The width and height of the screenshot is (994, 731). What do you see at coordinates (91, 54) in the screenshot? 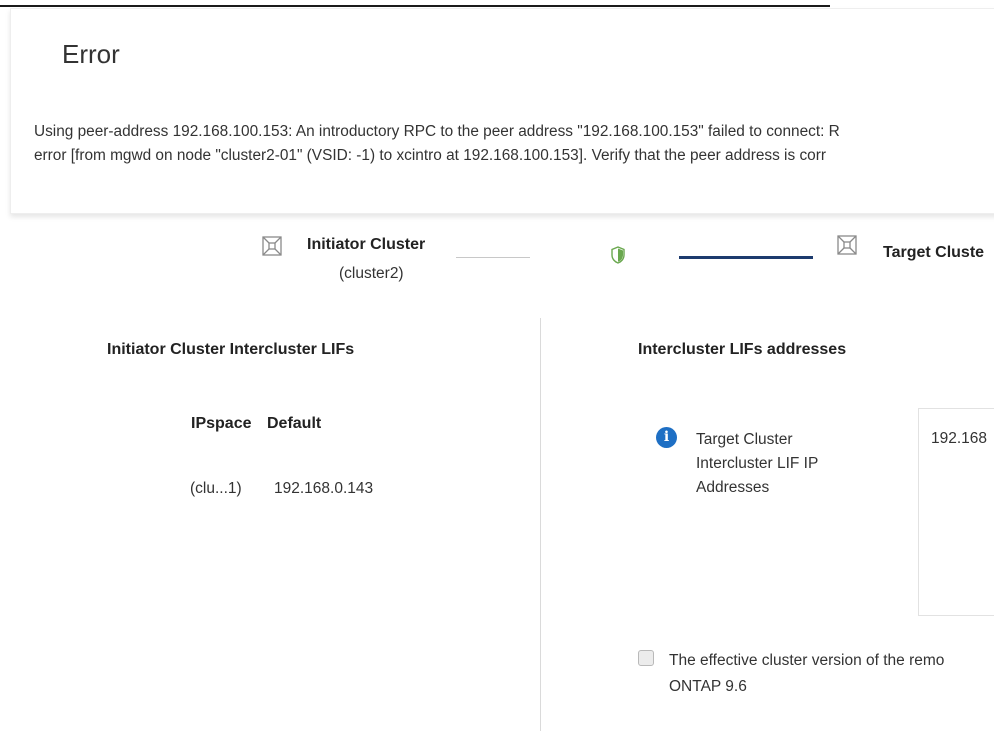
I see `error-title: Error` at bounding box center [91, 54].